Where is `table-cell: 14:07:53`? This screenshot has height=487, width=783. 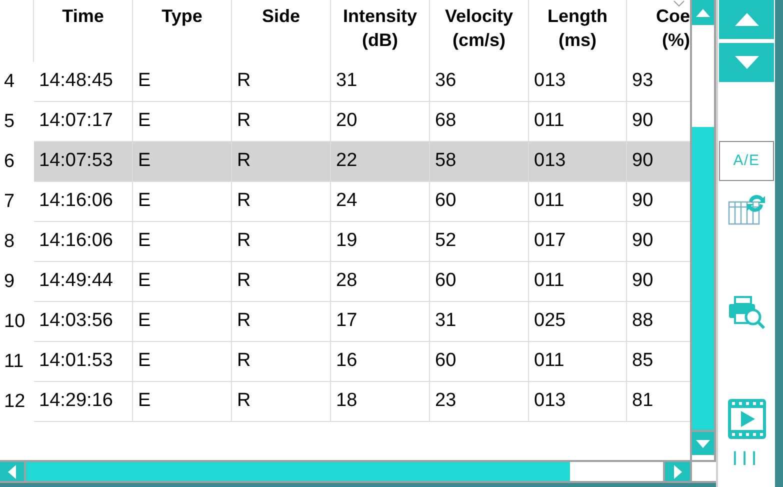 table-cell: 14:07:53 is located at coordinates (83, 162).